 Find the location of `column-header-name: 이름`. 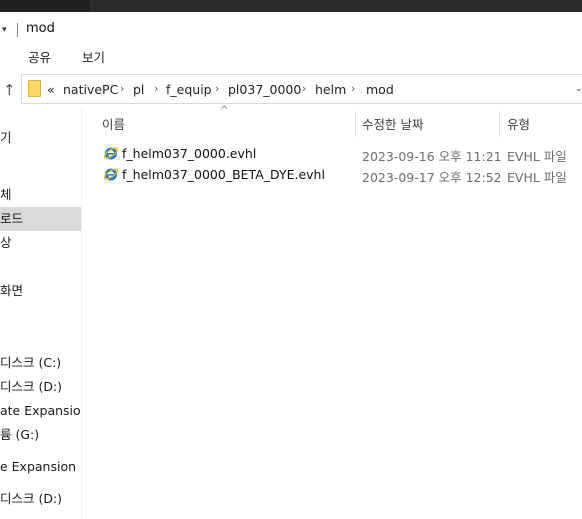

column-header-name: 이름 is located at coordinates (113, 123).